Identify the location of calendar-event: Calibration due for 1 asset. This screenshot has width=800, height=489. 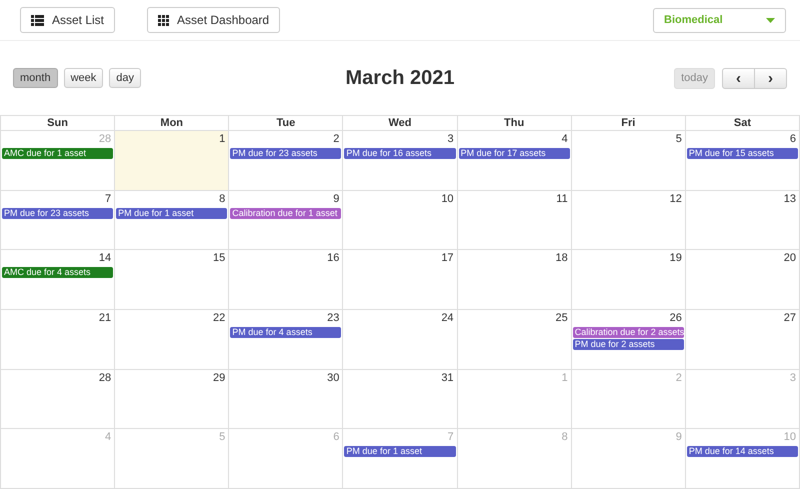
(286, 213).